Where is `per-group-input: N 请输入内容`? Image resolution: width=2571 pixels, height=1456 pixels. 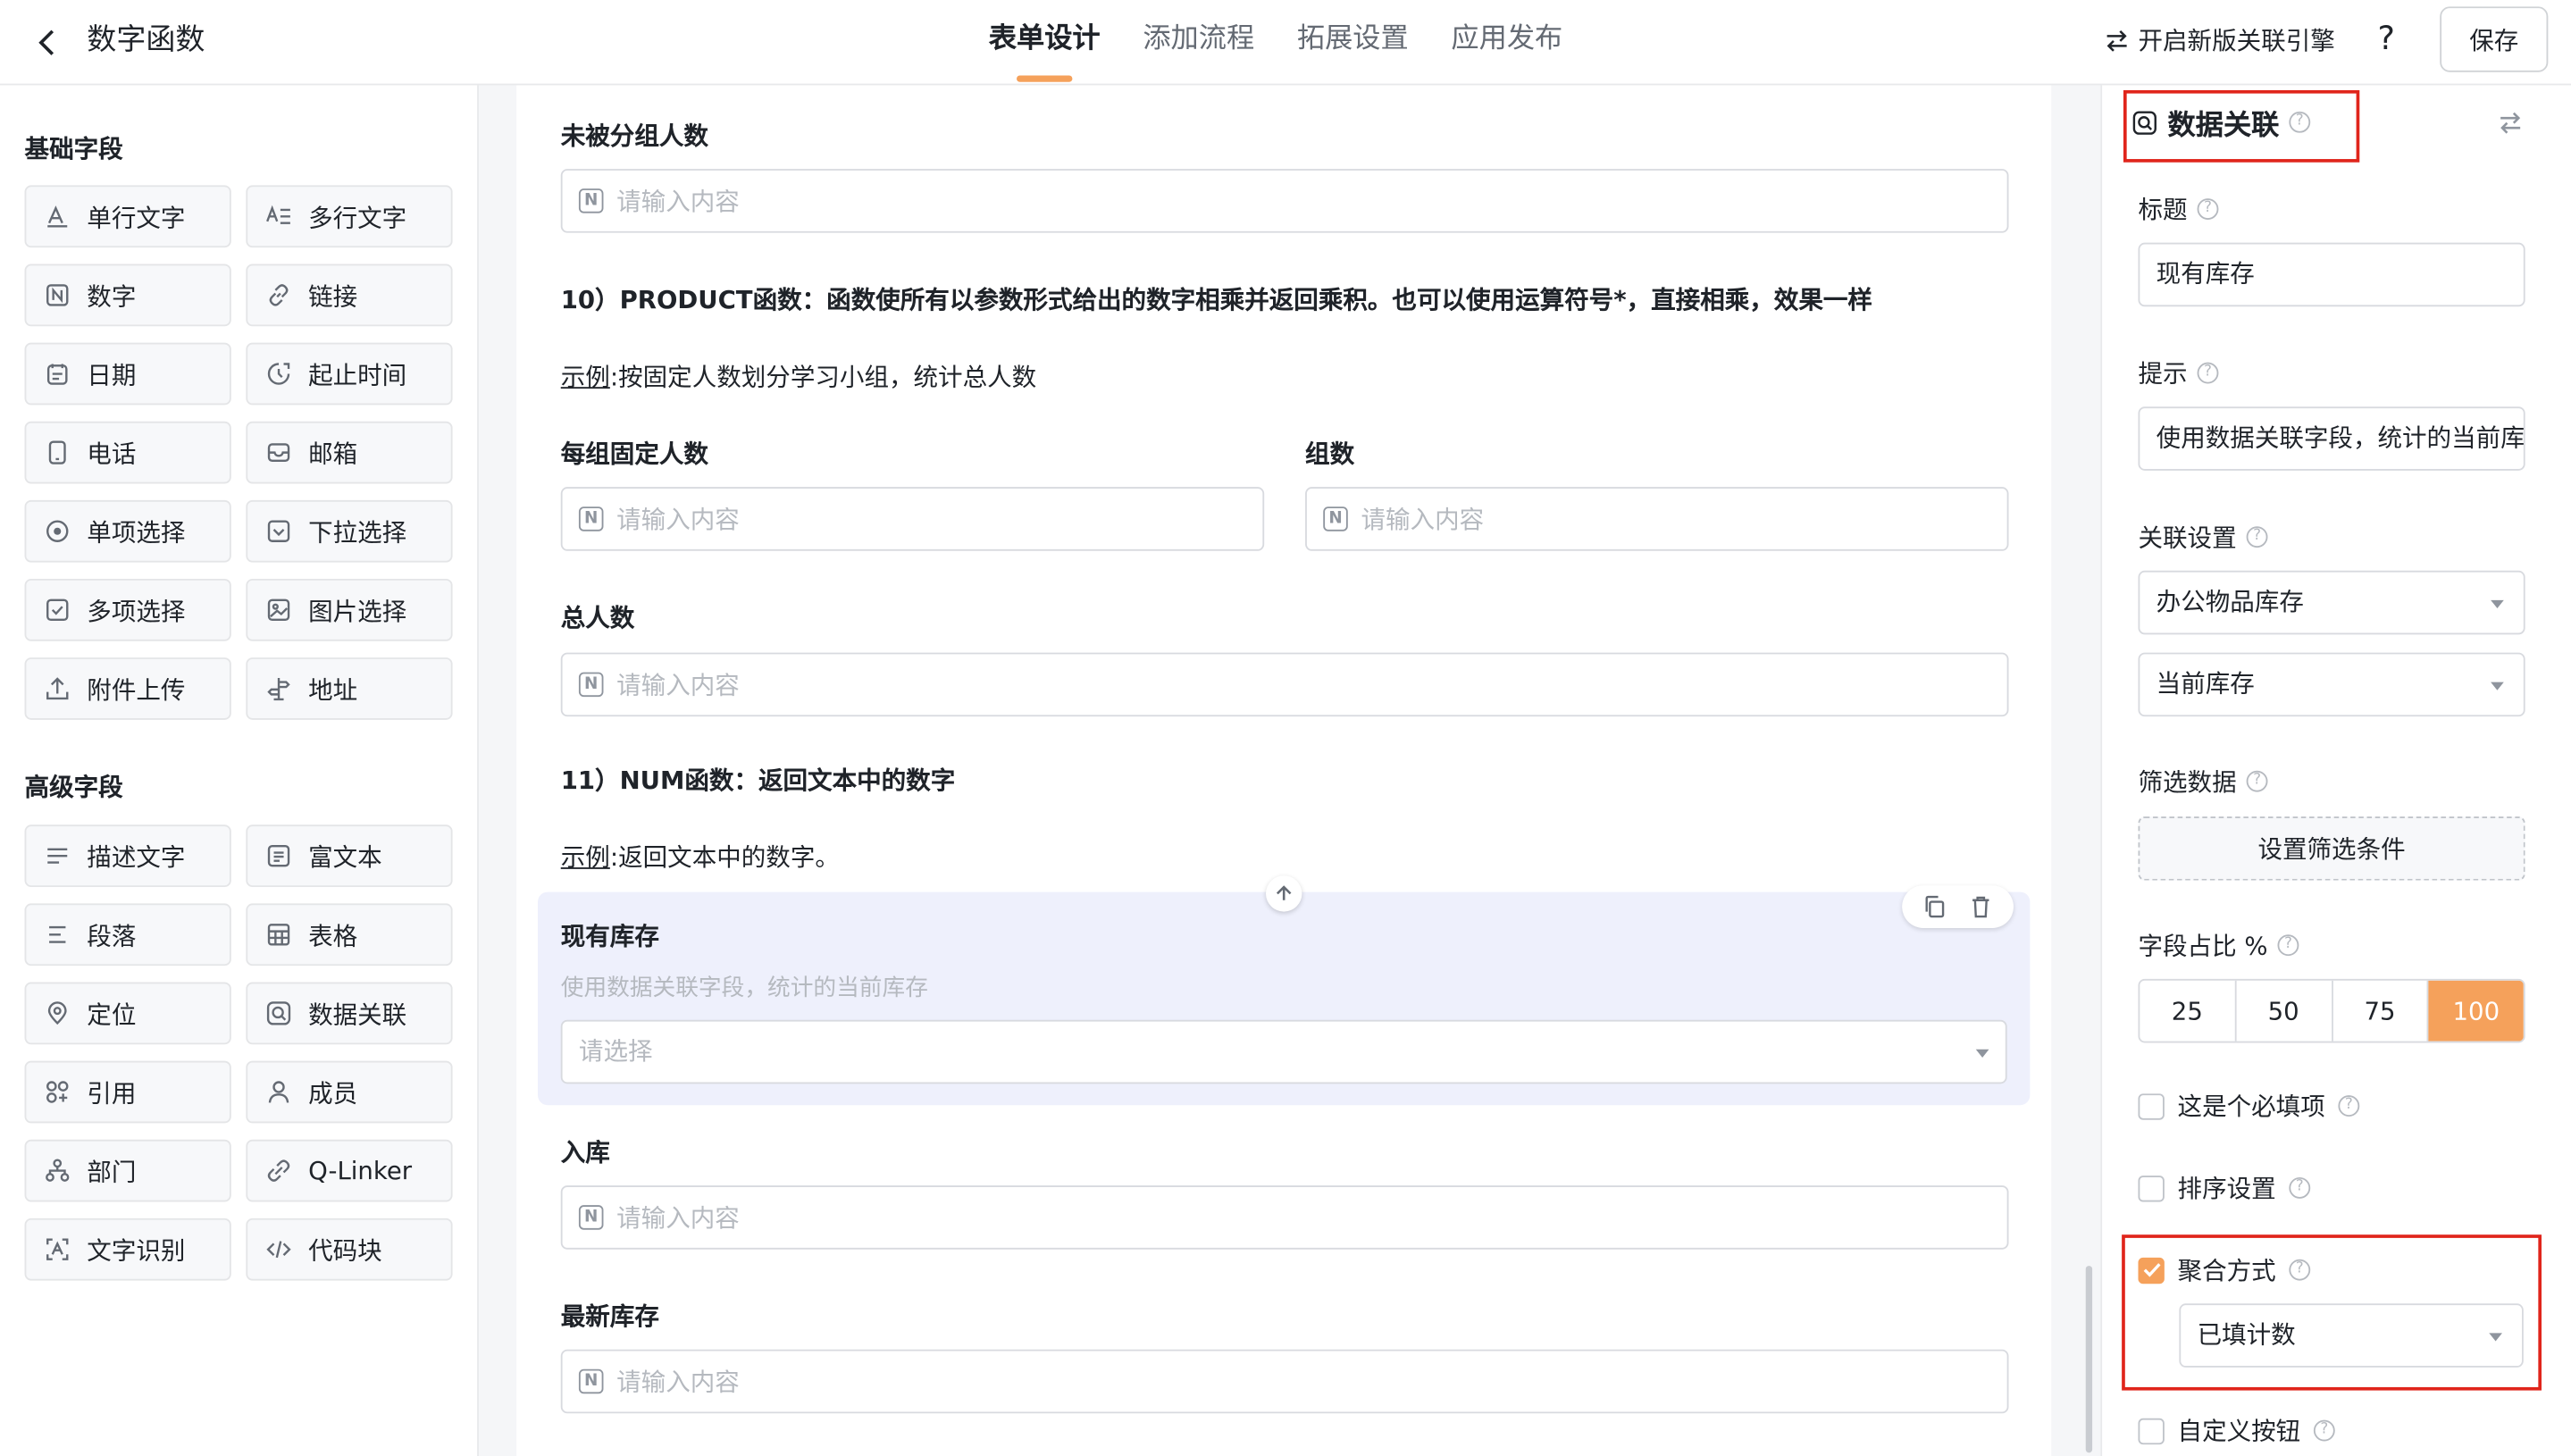
per-group-input: N 请输入内容 is located at coordinates (912, 519).